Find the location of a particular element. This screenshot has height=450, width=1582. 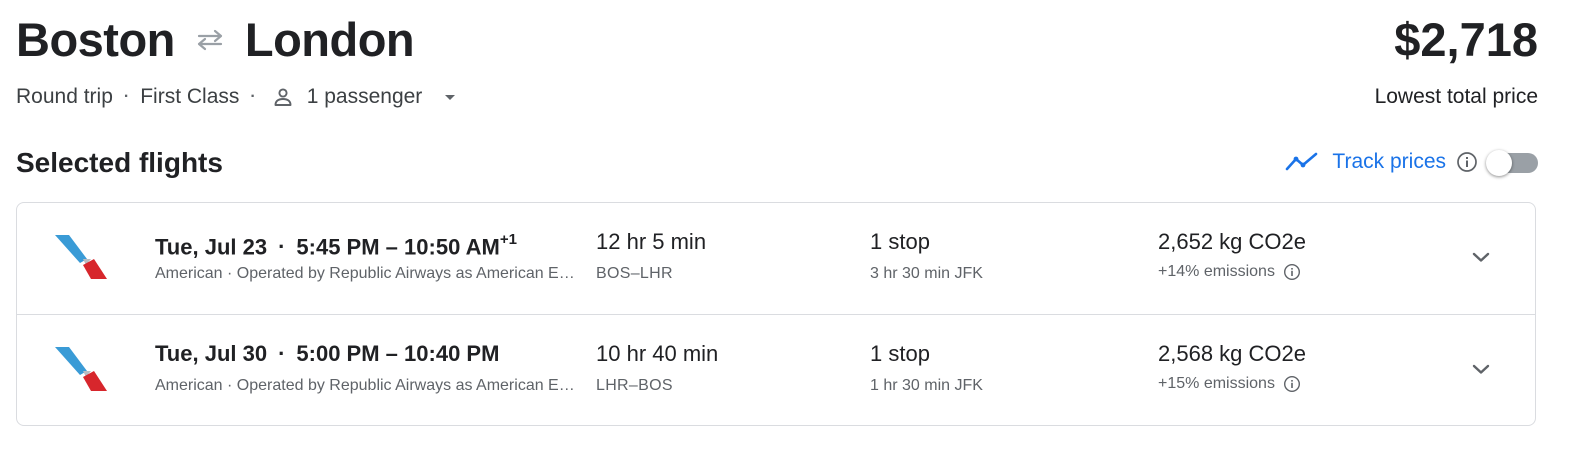

passenger-count: 1 passenger is located at coordinates (365, 97).